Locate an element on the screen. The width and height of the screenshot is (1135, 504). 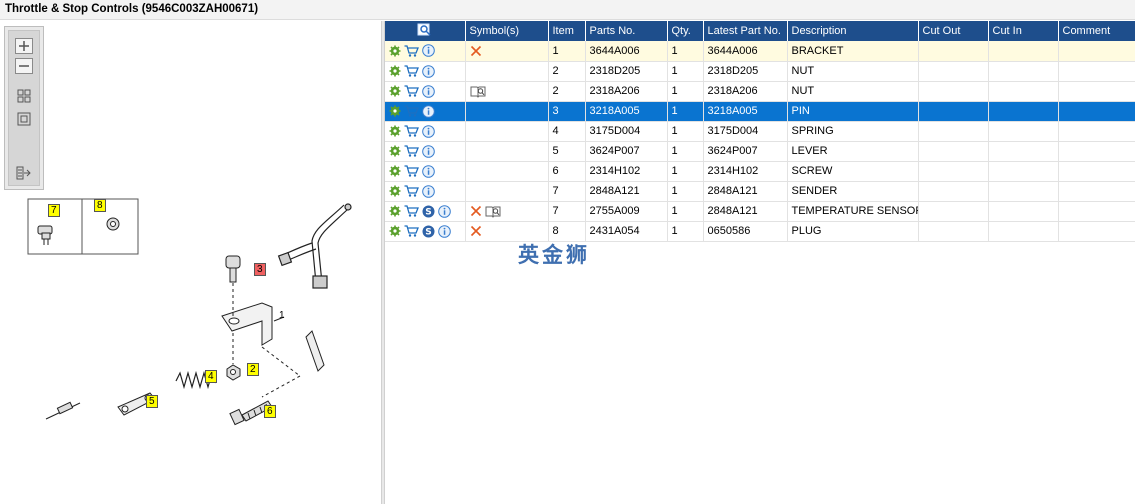
search-parts-icon is located at coordinates (425, 30).